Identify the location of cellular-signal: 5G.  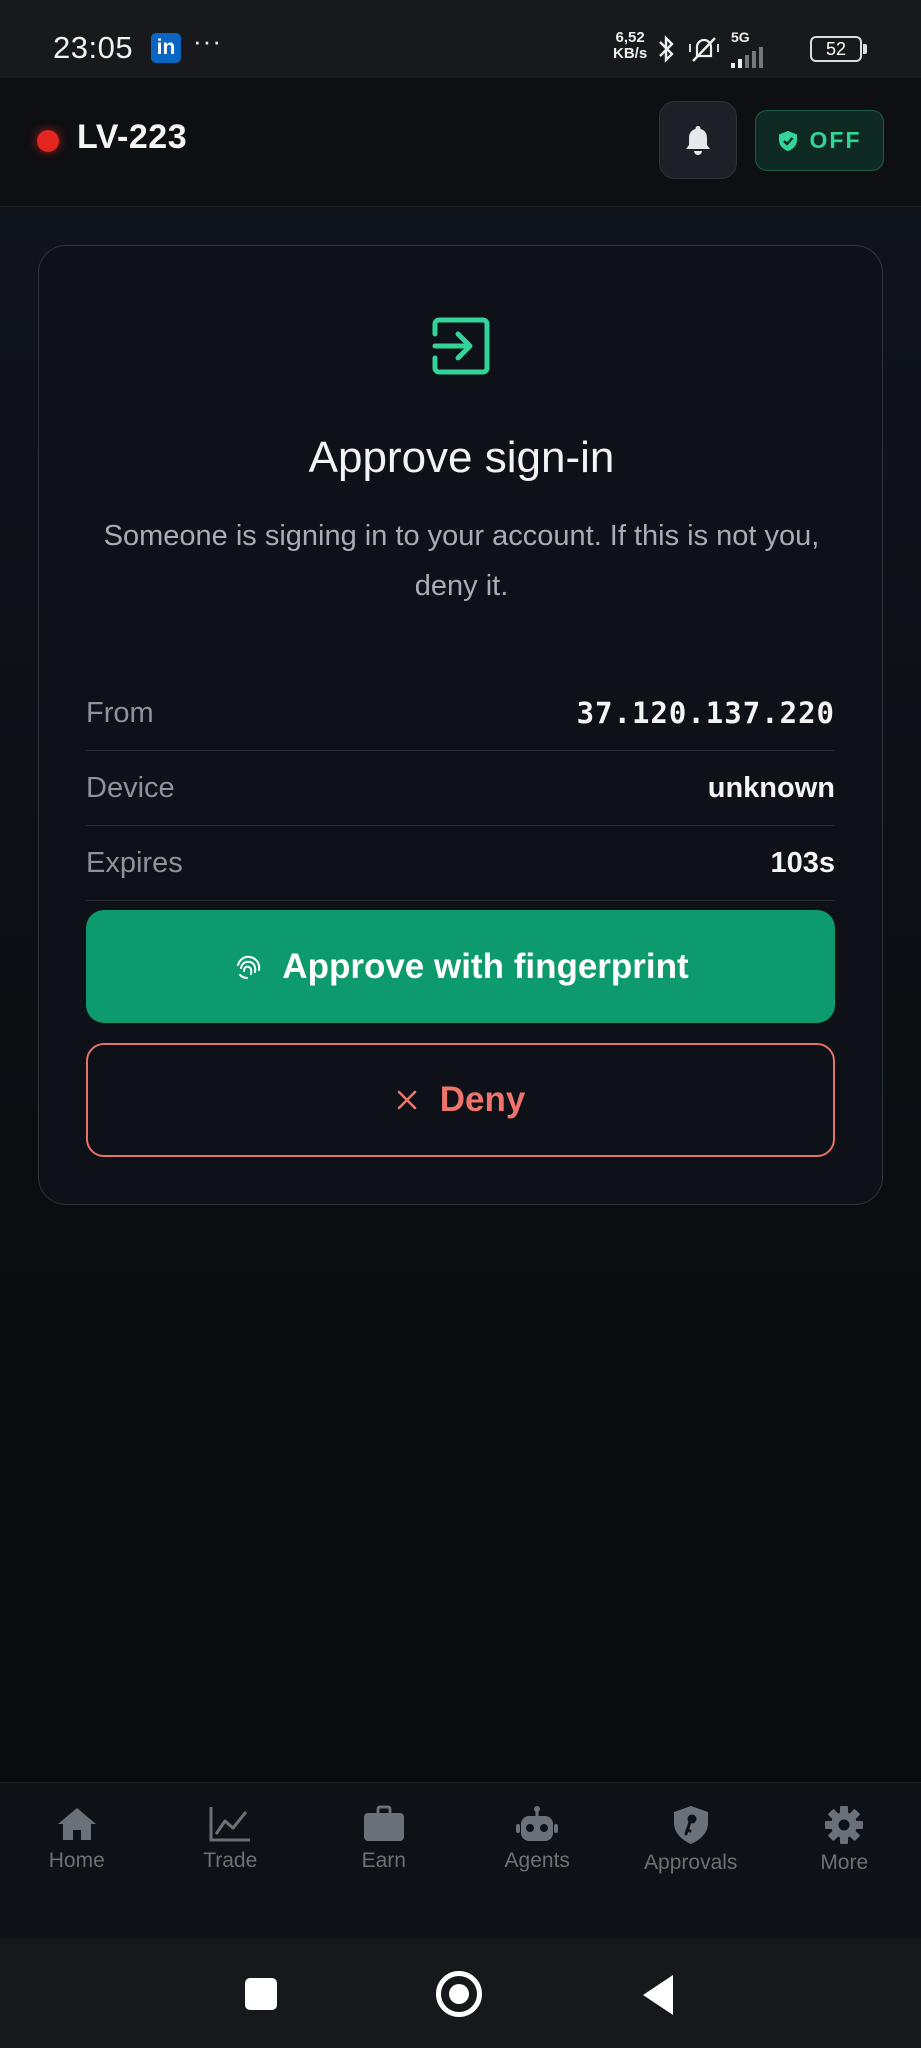
(747, 49).